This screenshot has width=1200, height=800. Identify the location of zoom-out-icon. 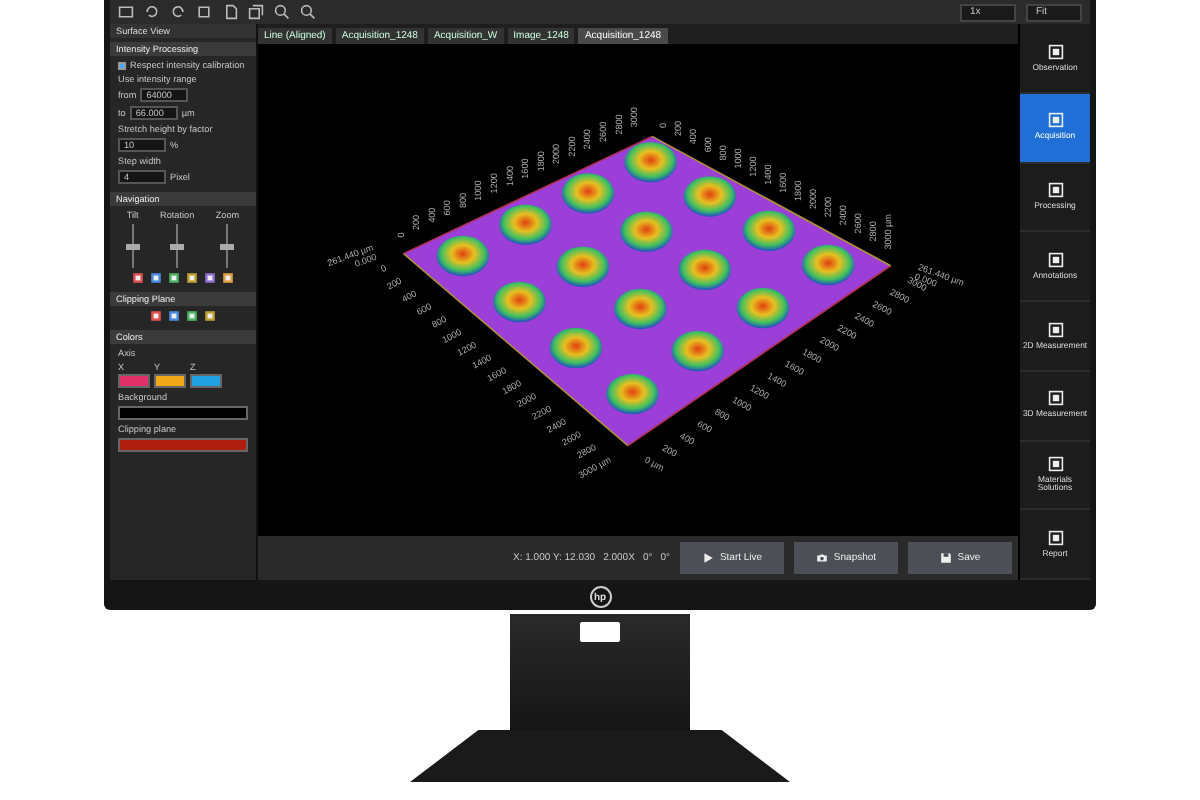
(282, 12).